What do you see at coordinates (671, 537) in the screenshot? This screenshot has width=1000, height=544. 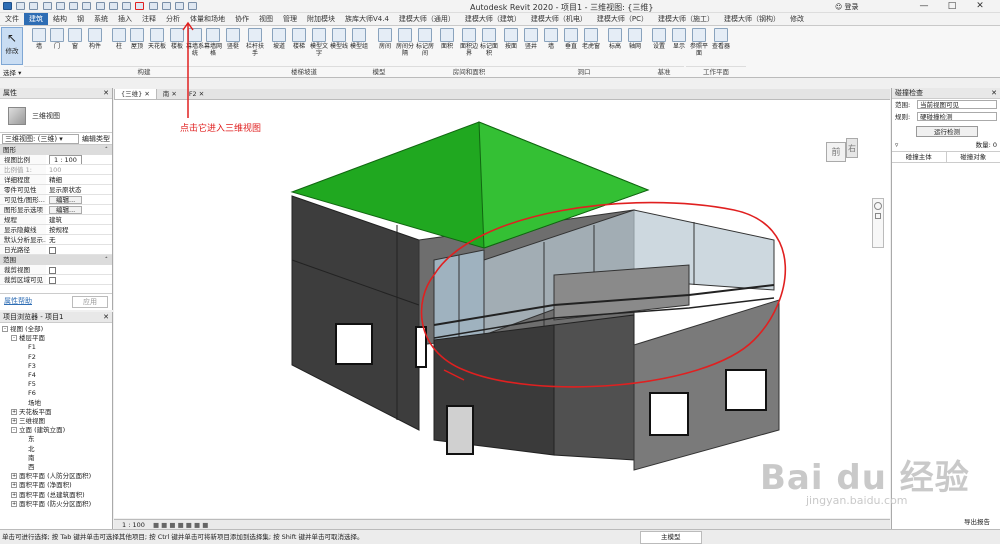 I see `model-selector: 主模型` at bounding box center [671, 537].